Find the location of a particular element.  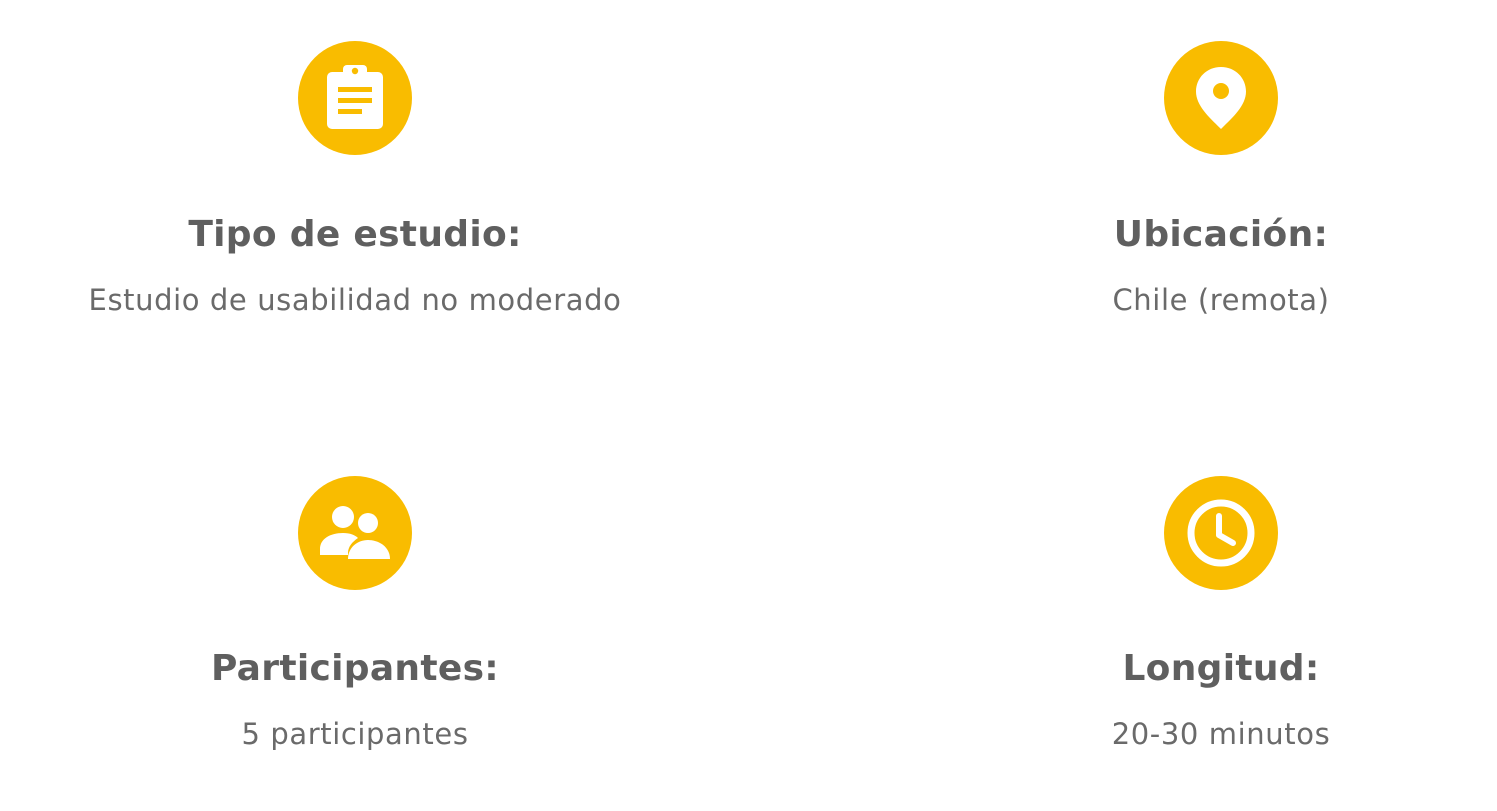

people-icon is located at coordinates (355, 532).